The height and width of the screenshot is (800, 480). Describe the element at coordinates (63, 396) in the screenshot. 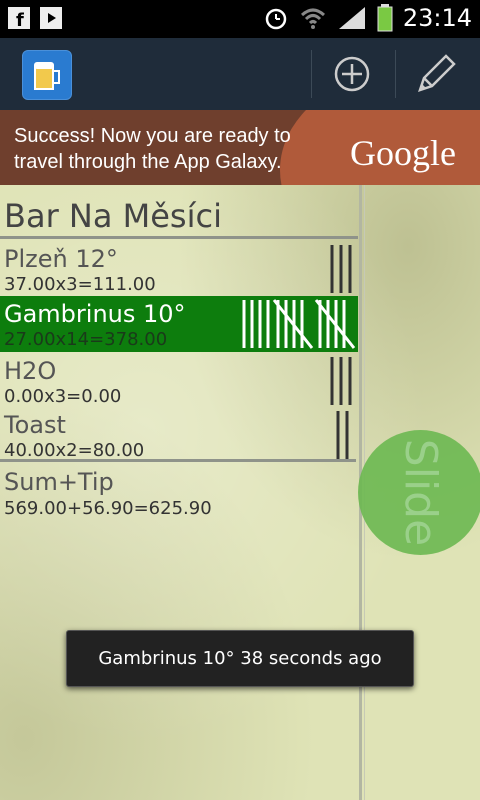

I see `item-total: 0.00x3=0.00` at that location.